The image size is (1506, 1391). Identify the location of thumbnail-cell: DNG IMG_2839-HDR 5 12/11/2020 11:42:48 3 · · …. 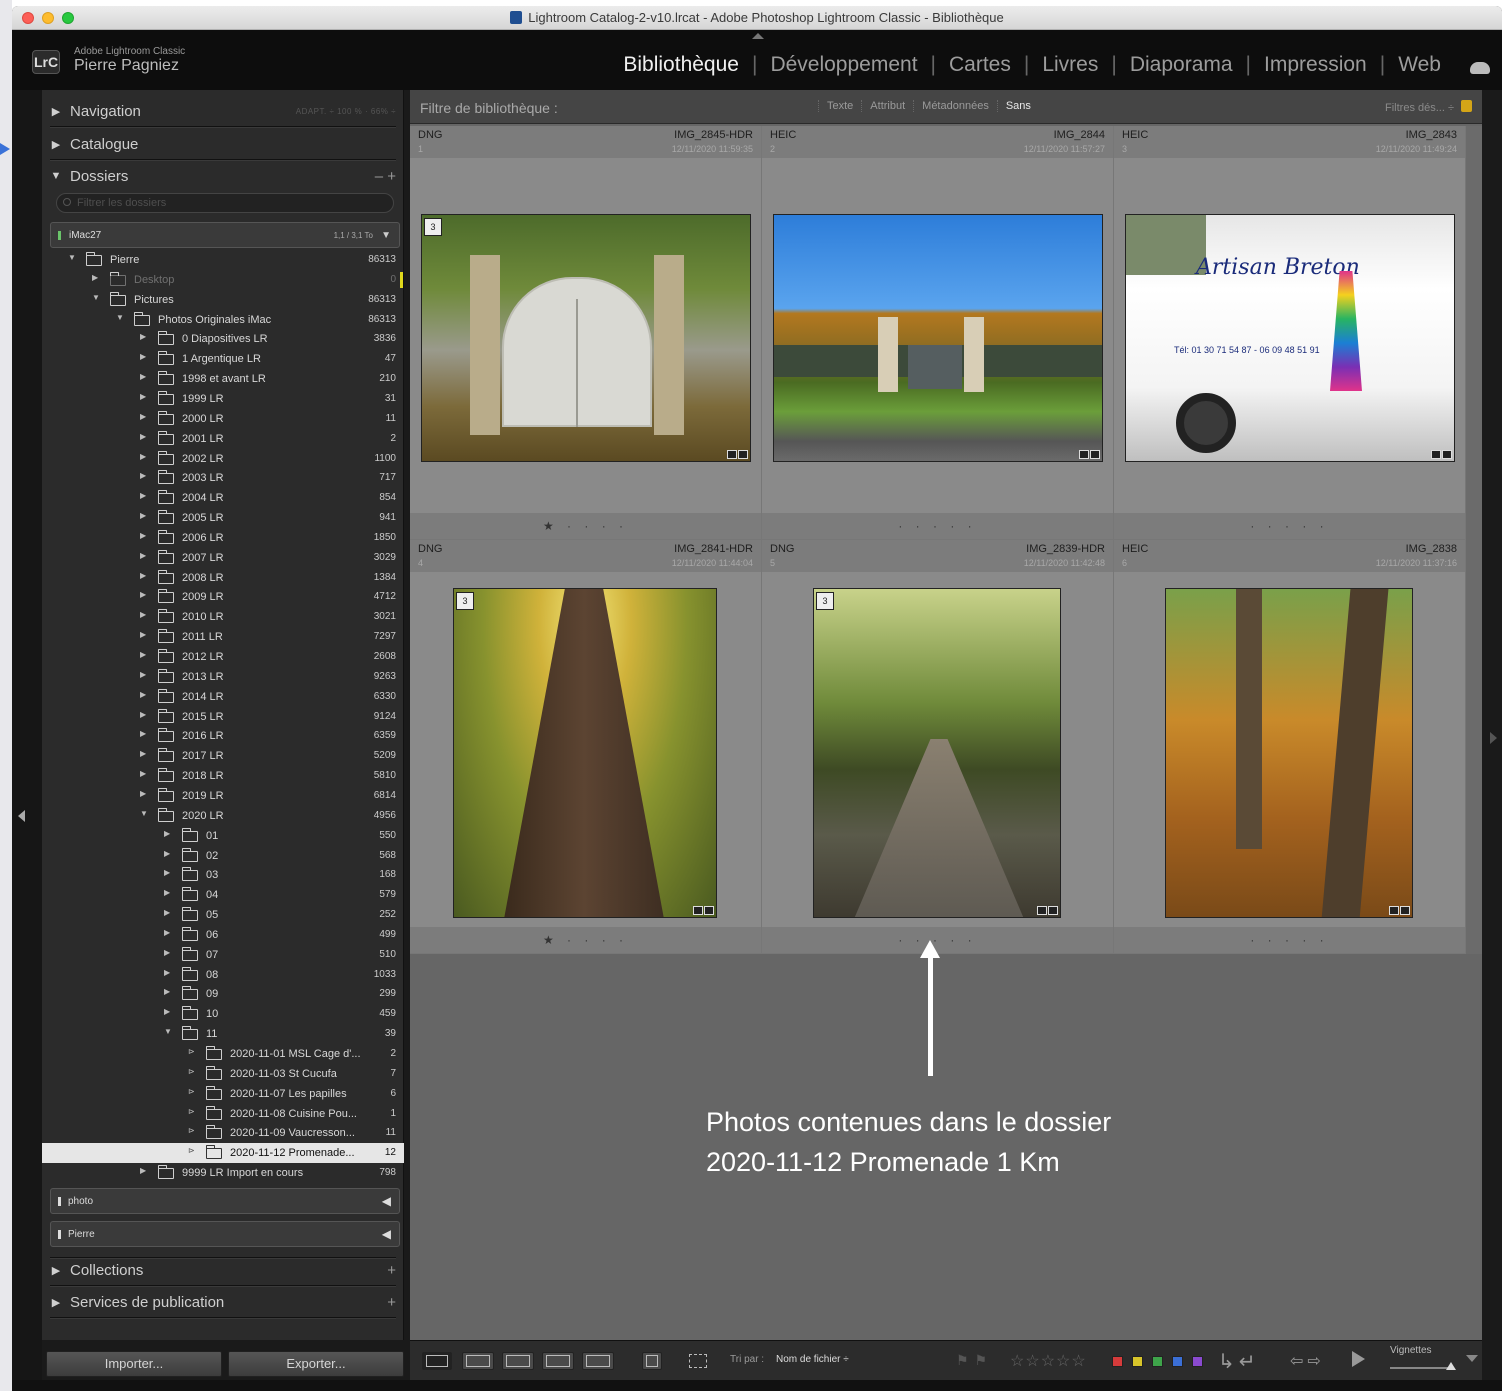
(938, 747).